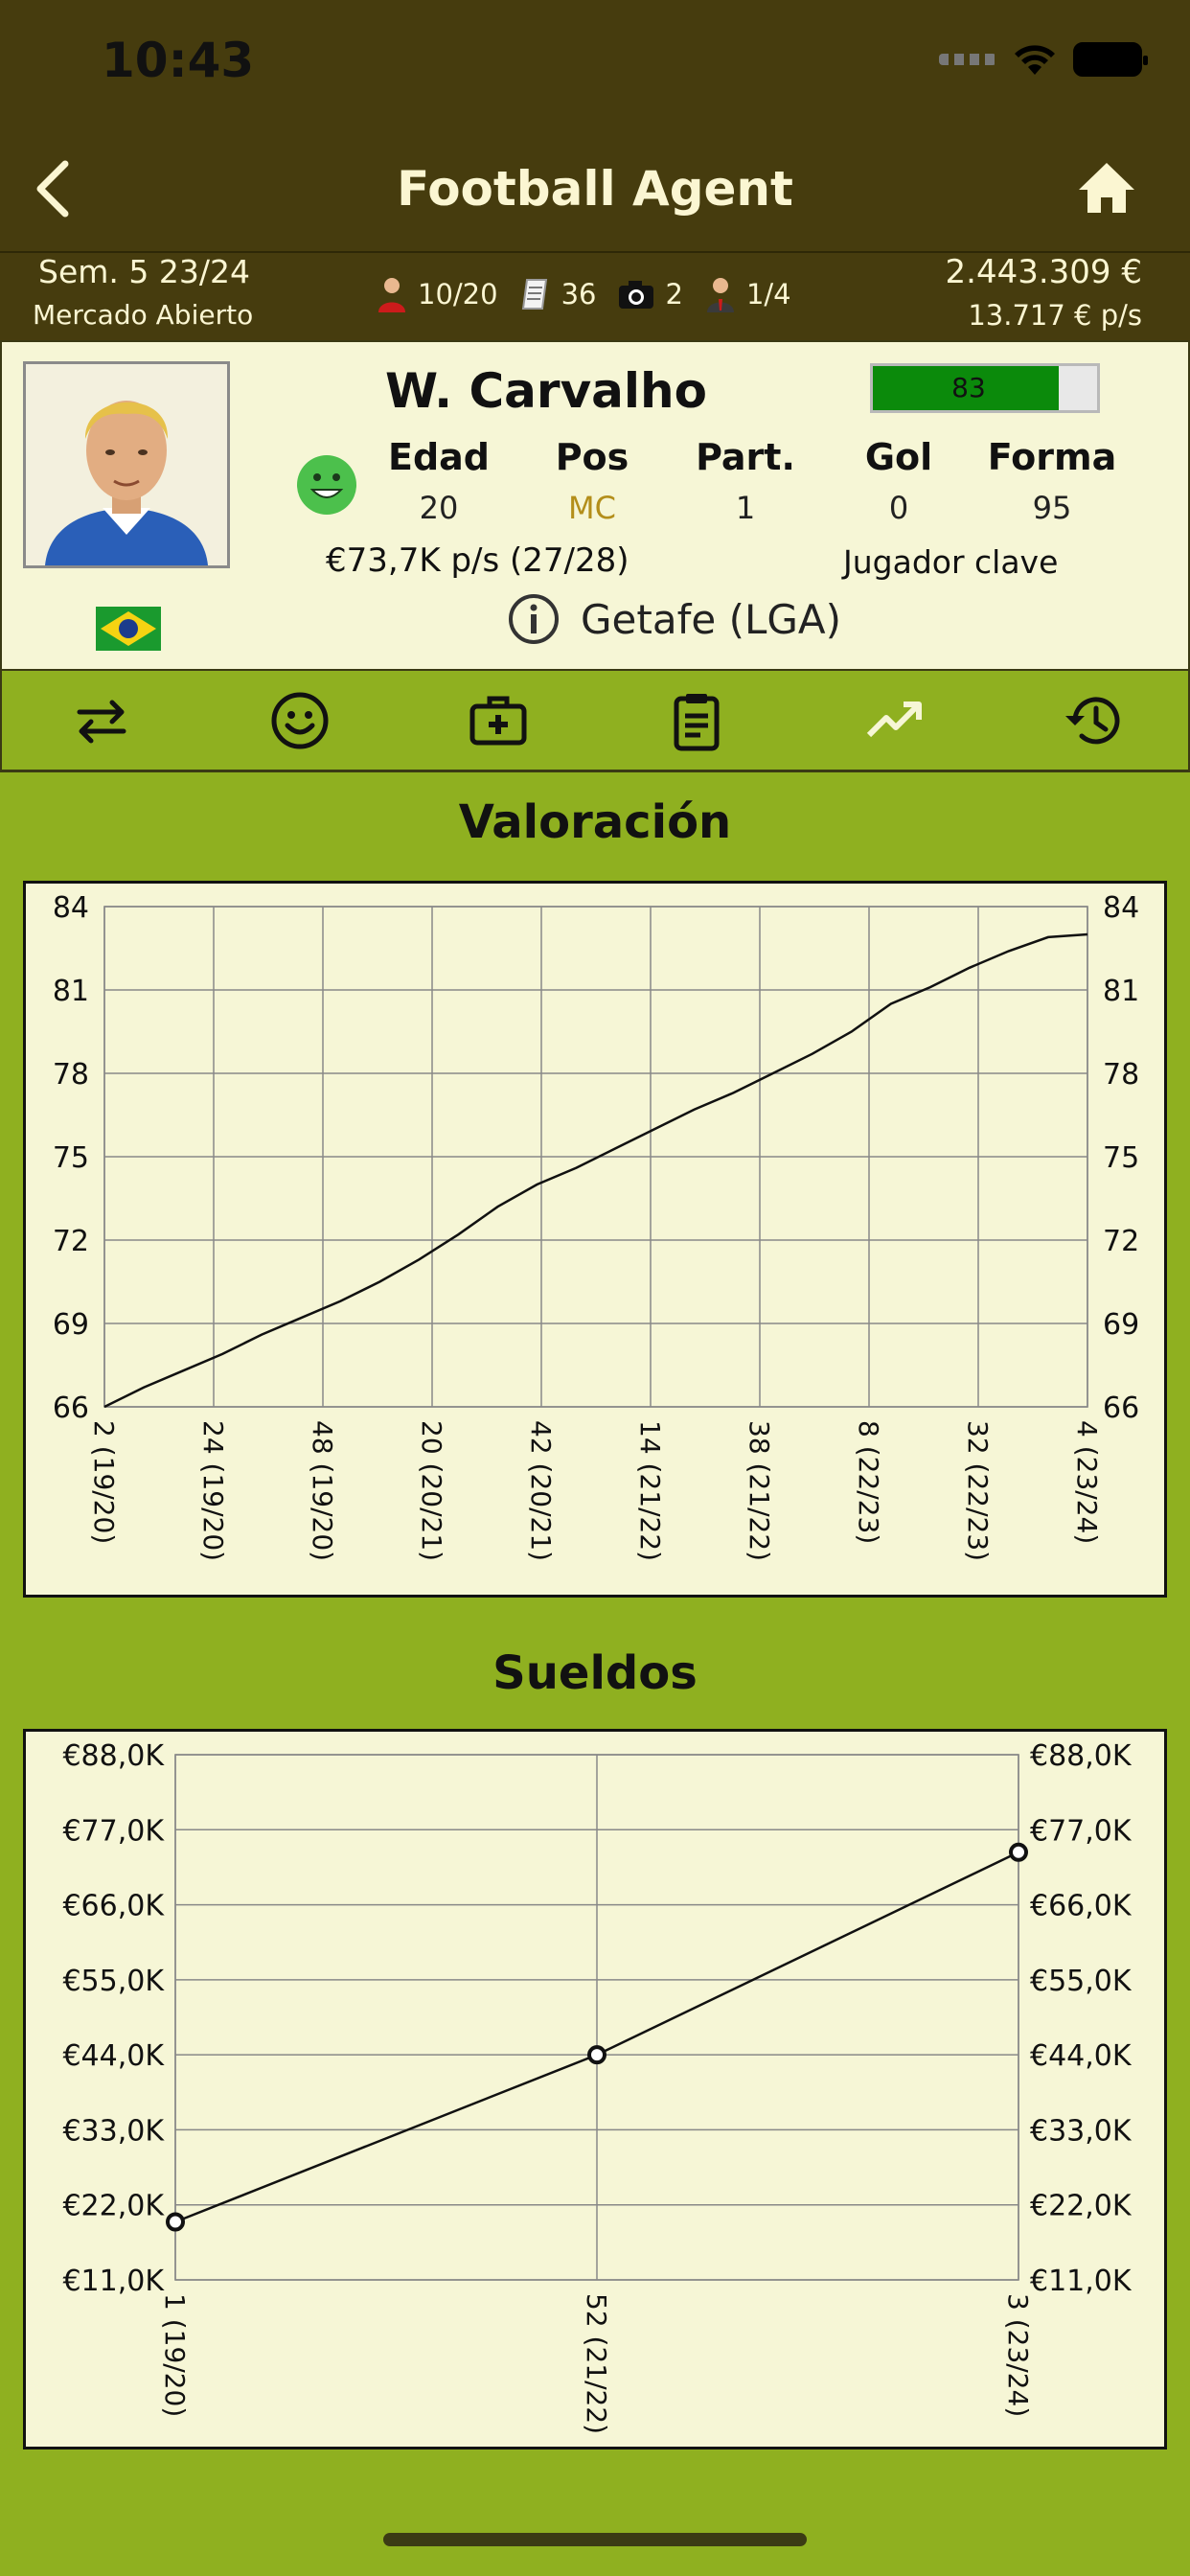 The width and height of the screenshot is (1190, 2576). I want to click on agency-stats: 10/20 36 2 1/4, so click(584, 294).